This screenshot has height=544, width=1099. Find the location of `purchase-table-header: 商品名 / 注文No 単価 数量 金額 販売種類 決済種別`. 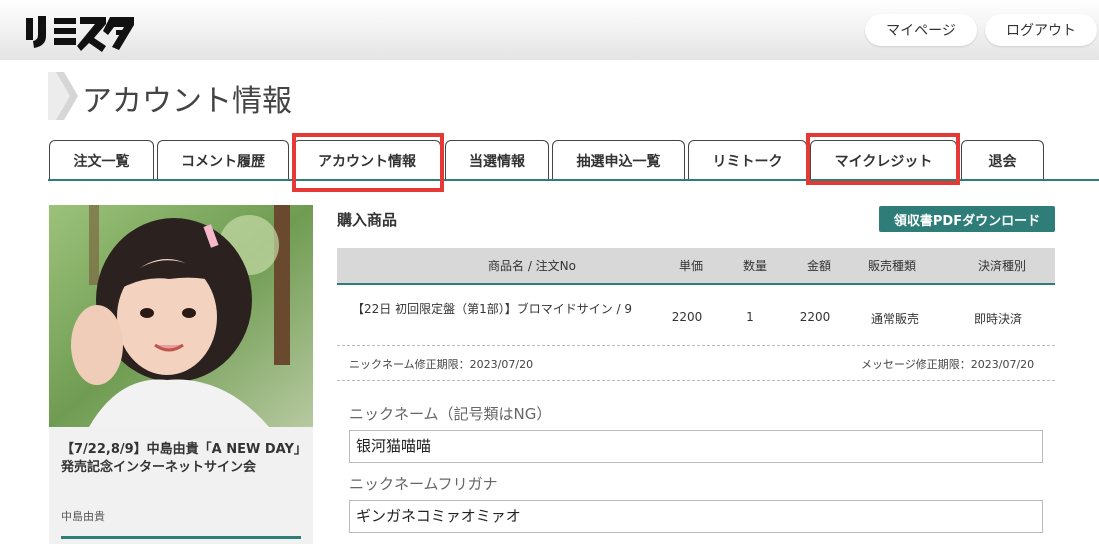

purchase-table-header: 商品名 / 注文No 単価 数量 金額 販売種類 決済種別 is located at coordinates (696, 266).